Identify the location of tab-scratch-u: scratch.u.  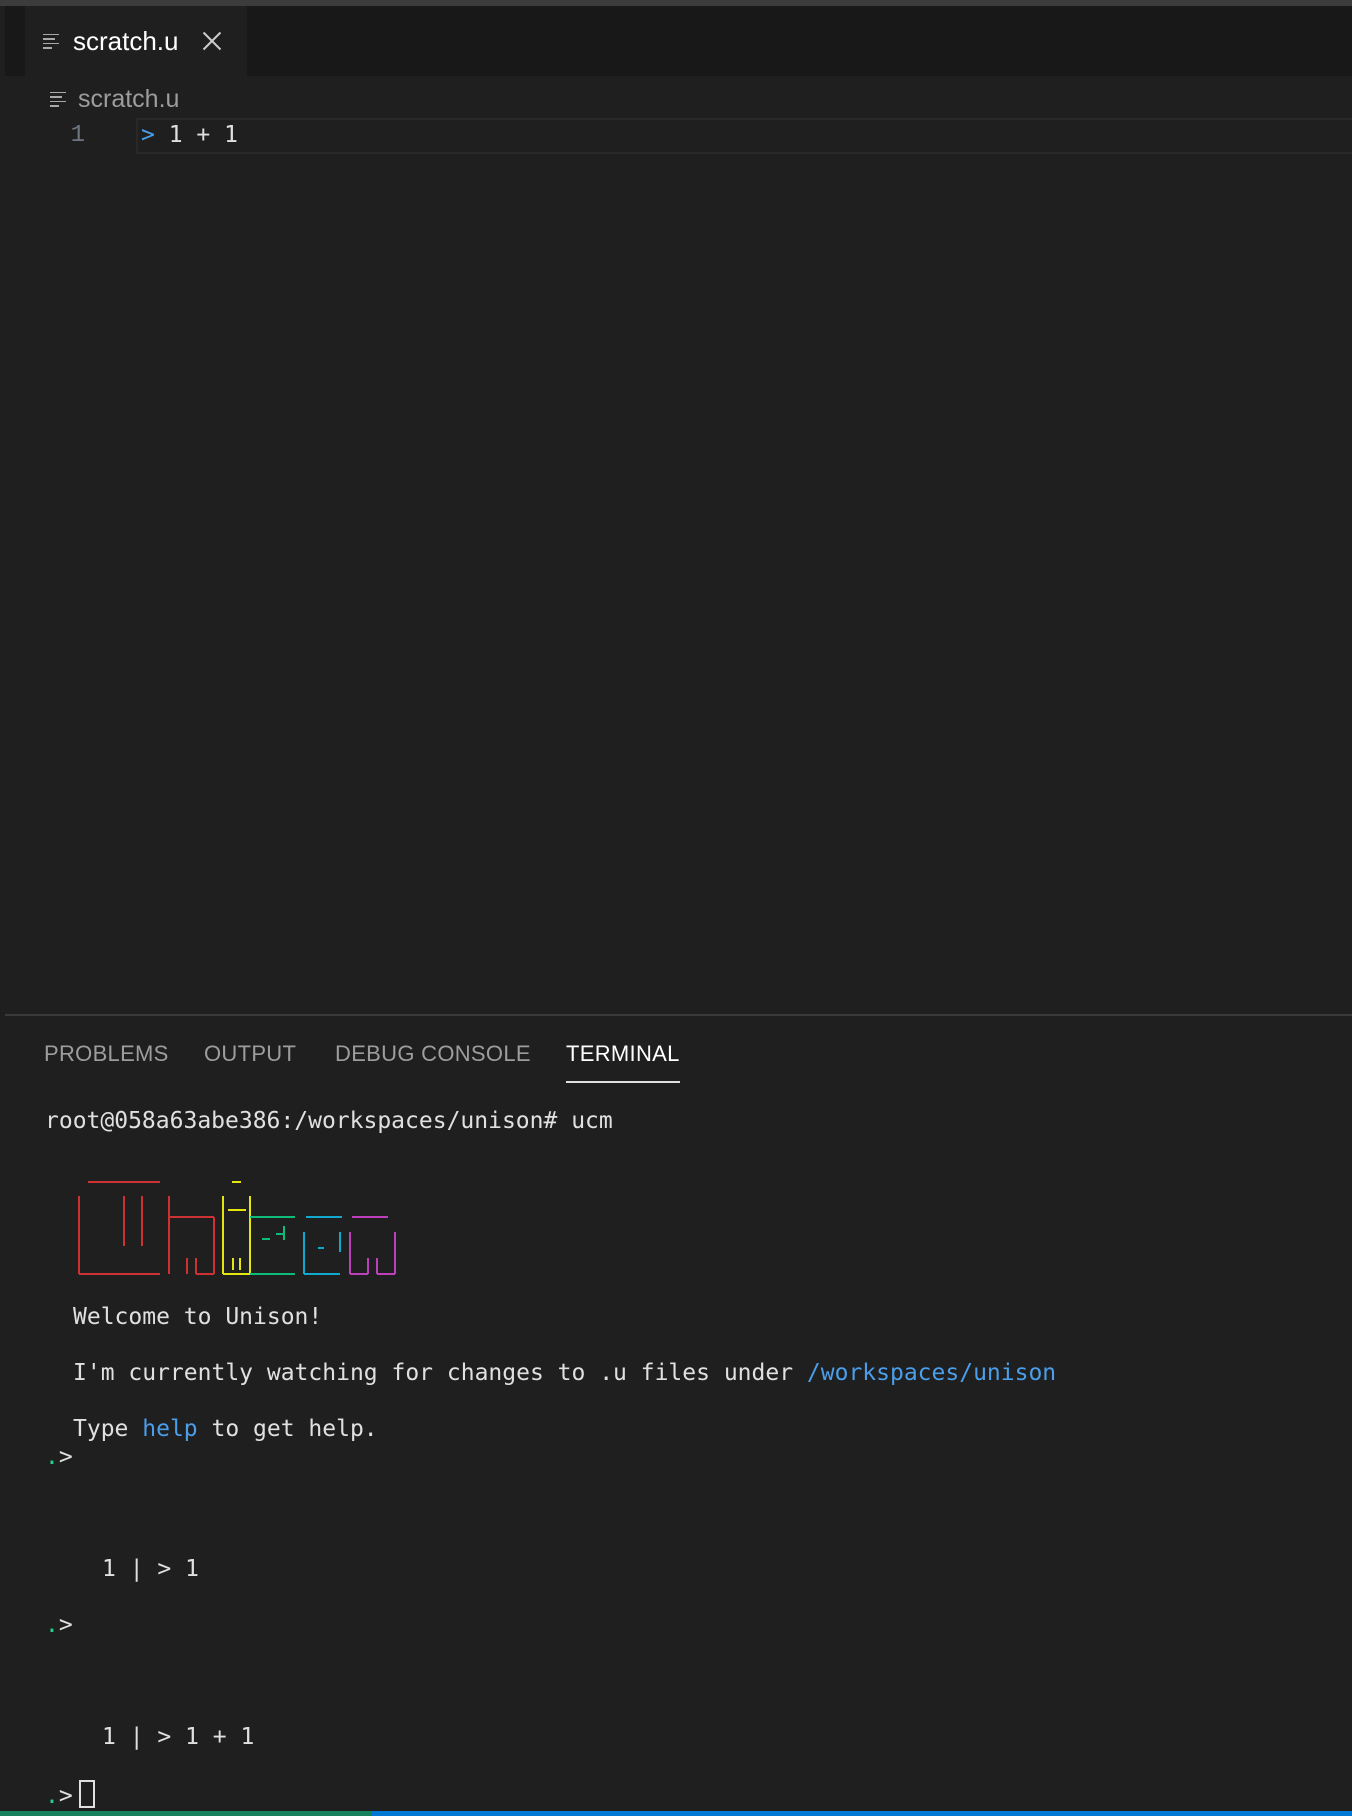
(136, 41).